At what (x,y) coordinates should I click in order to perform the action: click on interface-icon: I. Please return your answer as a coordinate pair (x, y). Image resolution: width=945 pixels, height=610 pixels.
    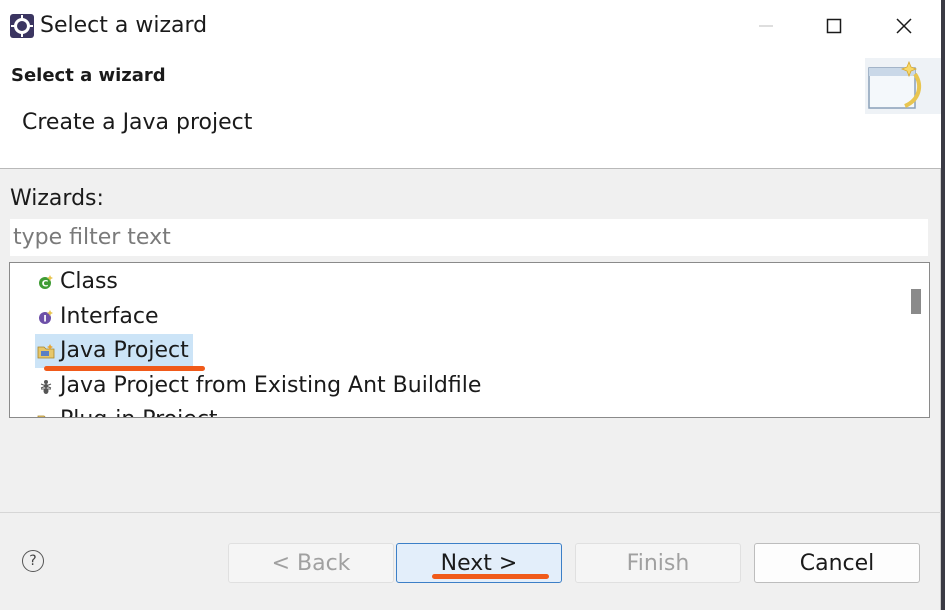
    Looking at the image, I should click on (46, 317).